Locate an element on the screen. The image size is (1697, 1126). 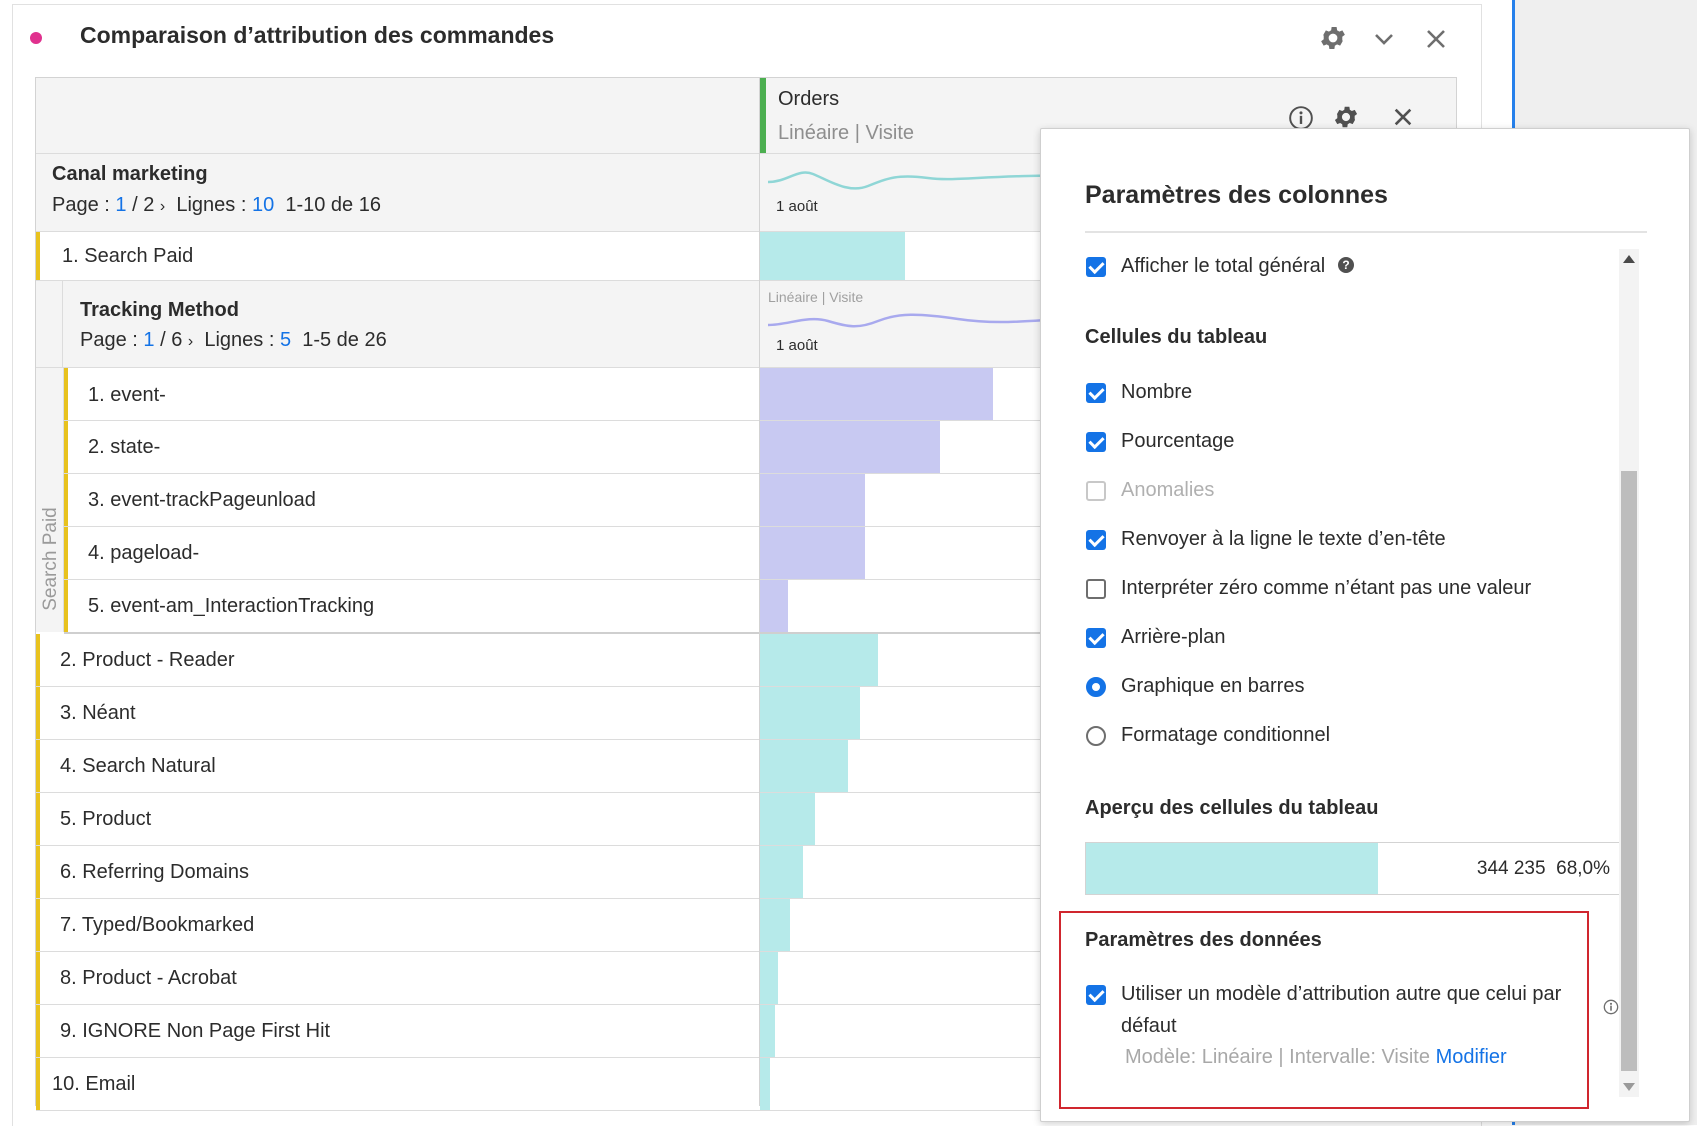
metric-attribution-label: Linéaire | Visite is located at coordinates (846, 133).